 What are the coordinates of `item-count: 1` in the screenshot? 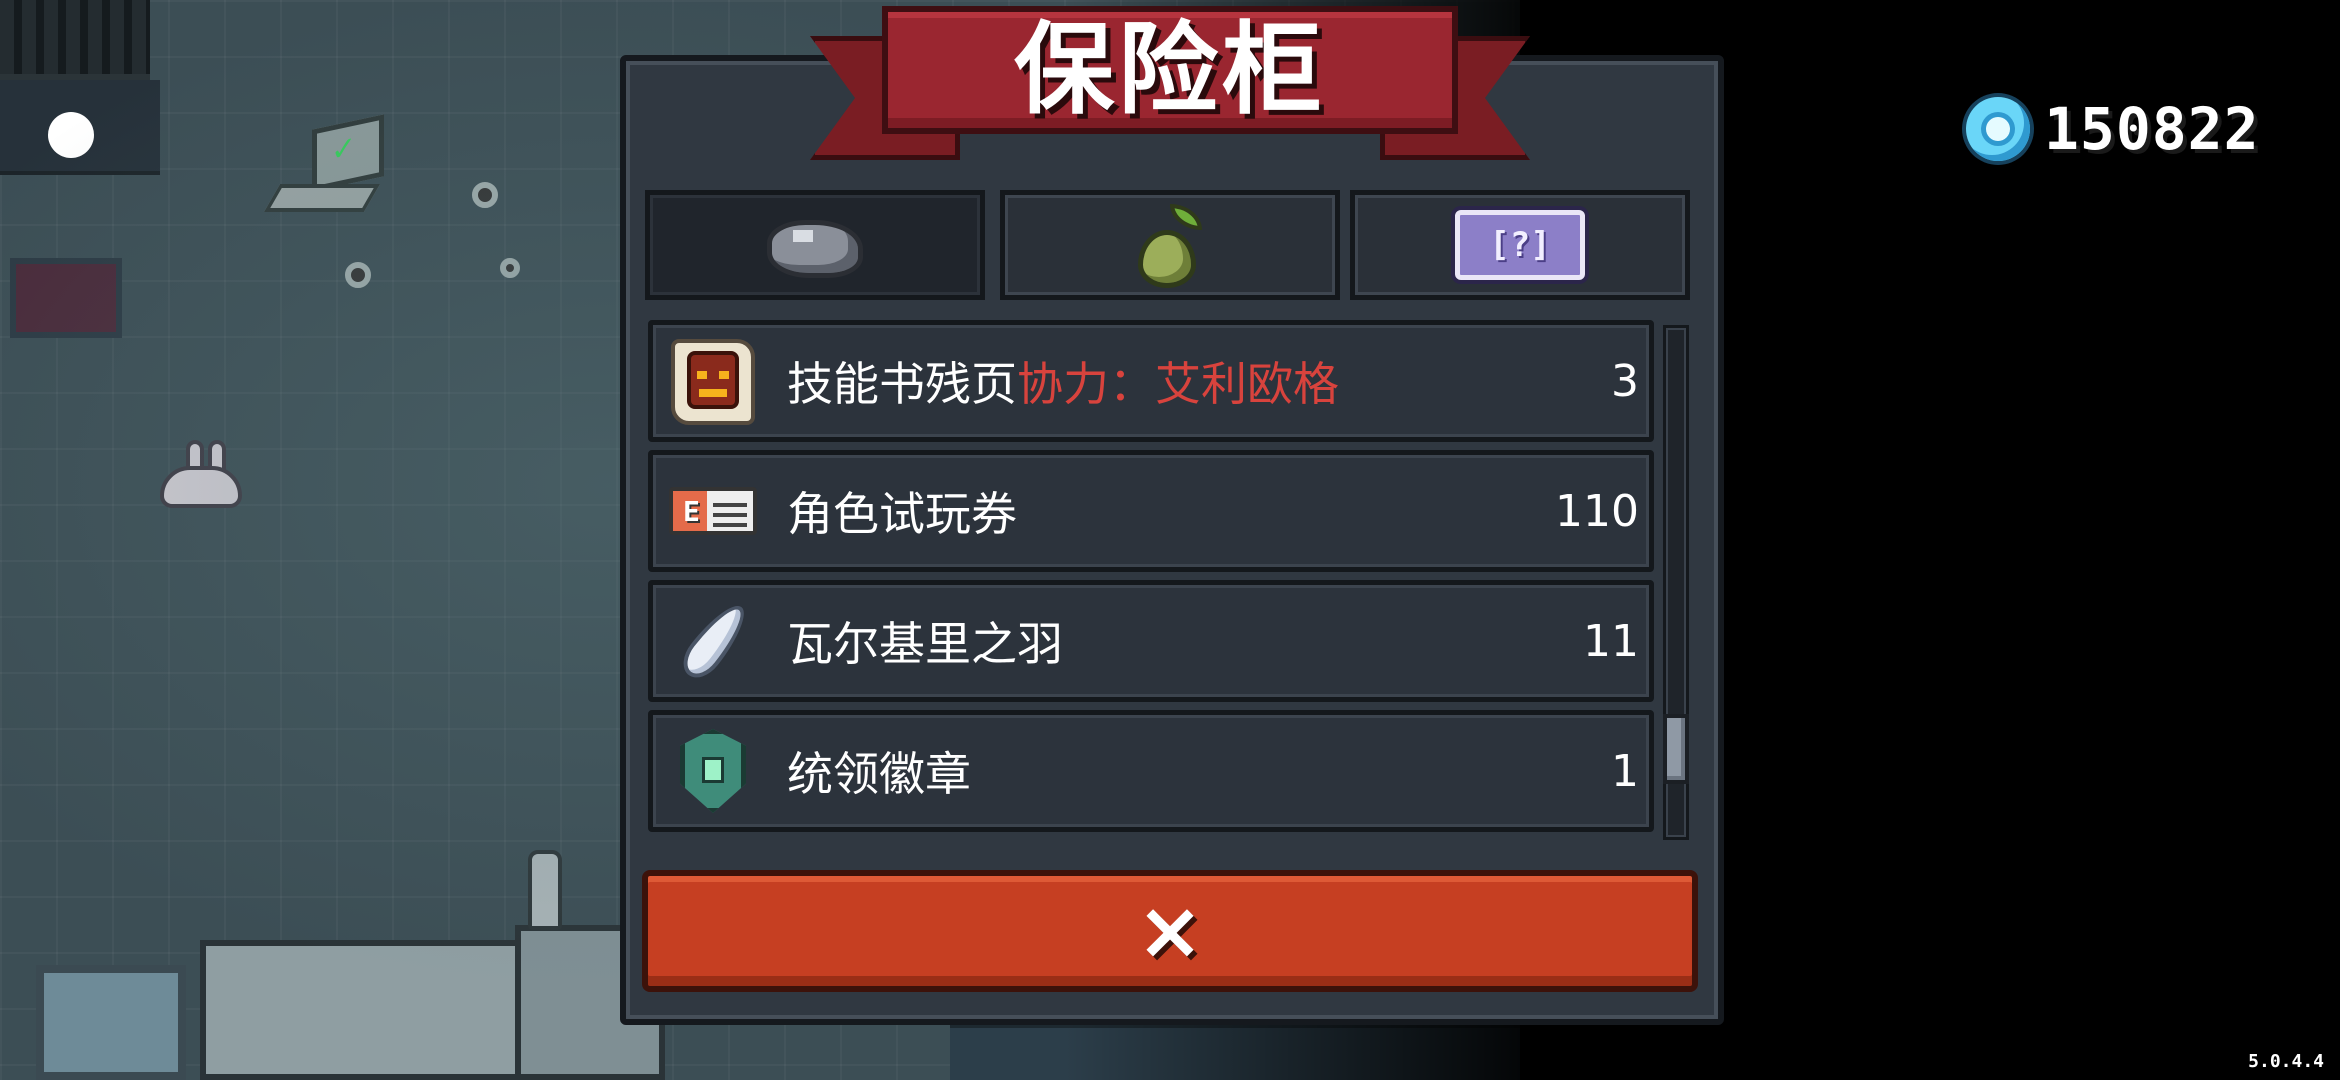 It's located at (1625, 771).